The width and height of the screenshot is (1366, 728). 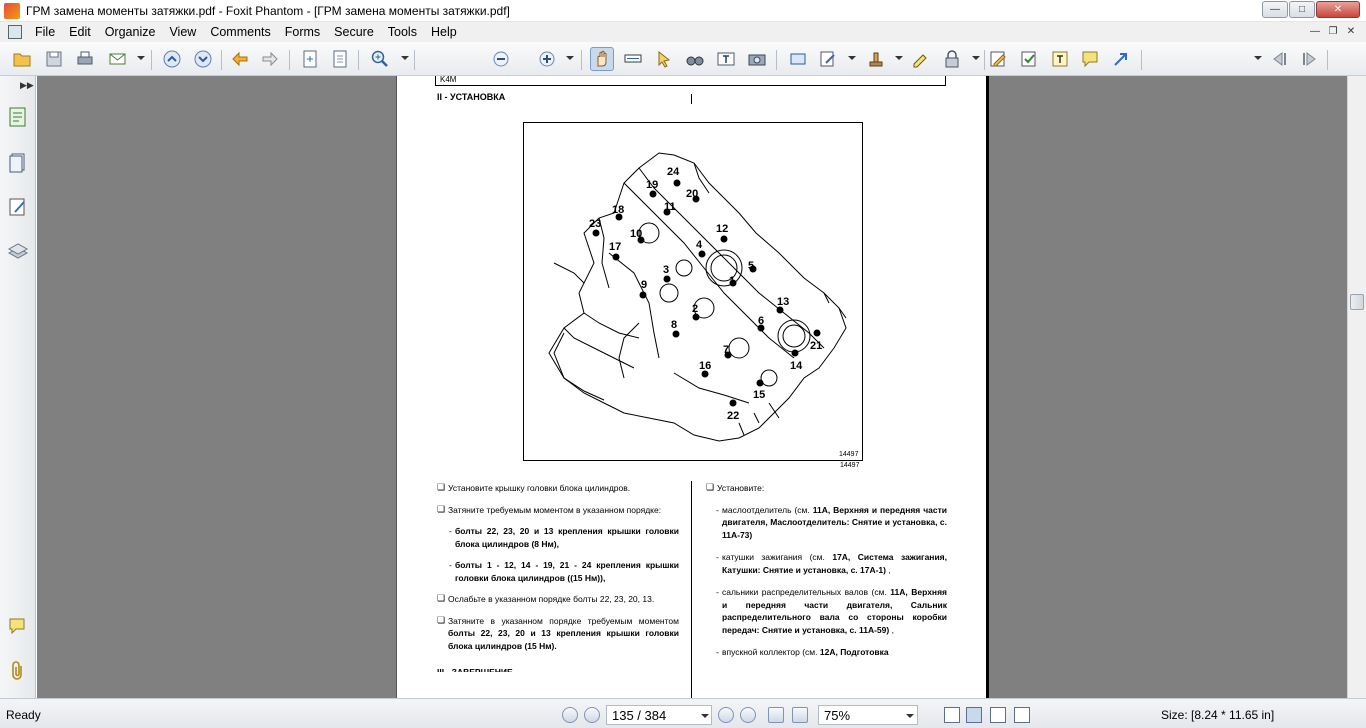 What do you see at coordinates (22, 59) in the screenshot?
I see `open-folder-icon` at bounding box center [22, 59].